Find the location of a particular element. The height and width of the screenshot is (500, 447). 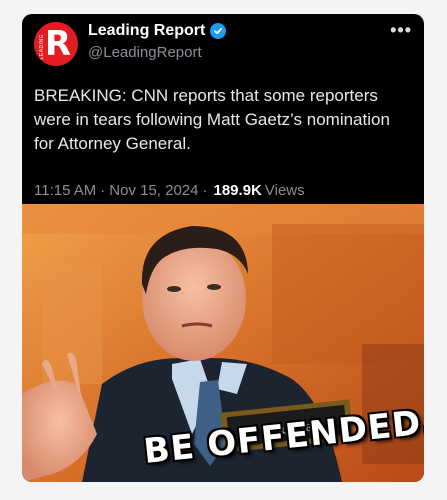

verified-badge-icon is located at coordinates (218, 31).